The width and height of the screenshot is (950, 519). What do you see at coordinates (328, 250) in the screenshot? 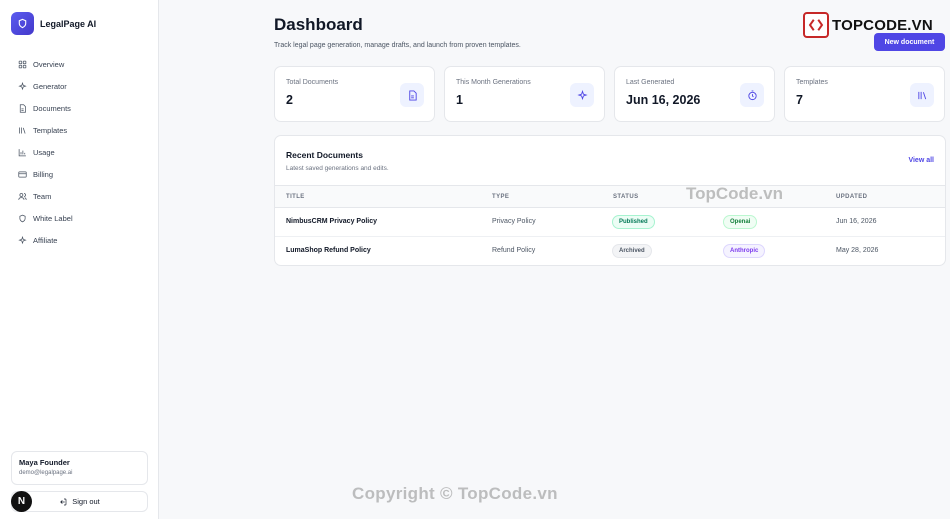
I see `document-title: LumaShop Refund Policy` at bounding box center [328, 250].